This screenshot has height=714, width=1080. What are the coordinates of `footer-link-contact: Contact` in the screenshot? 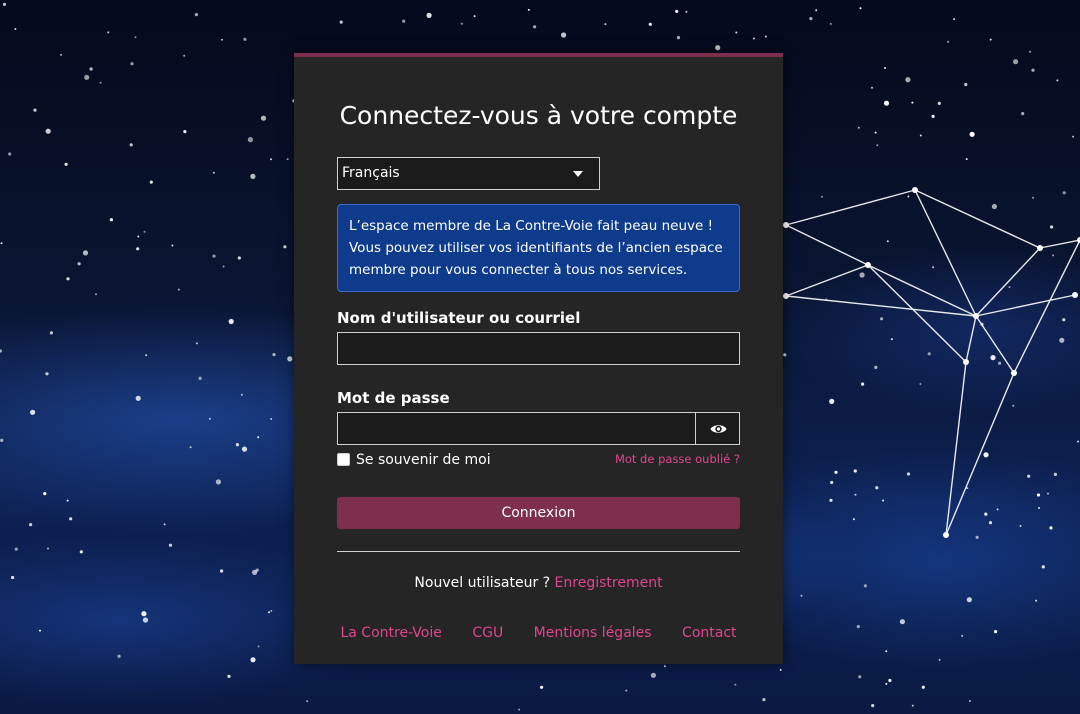 It's located at (709, 633).